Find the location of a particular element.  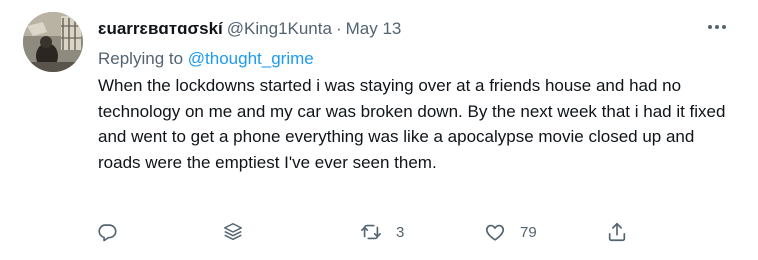

heart-icon is located at coordinates (495, 232).